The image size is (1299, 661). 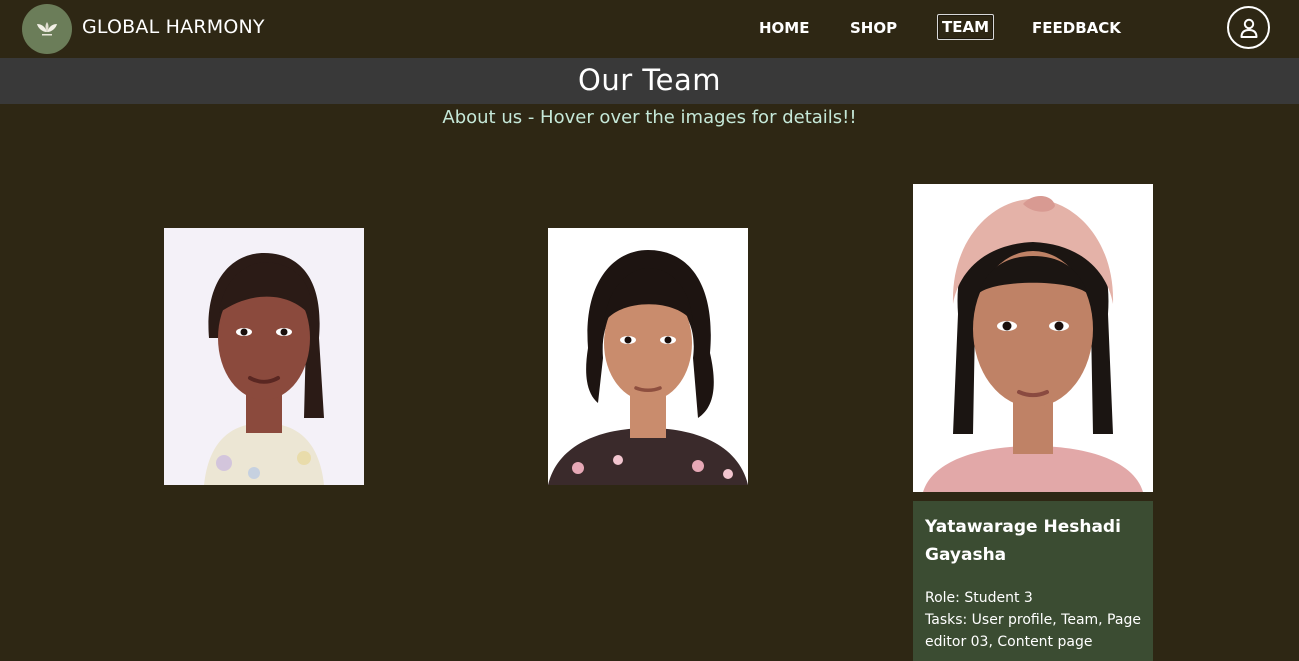 I want to click on nav-shop: SHOP, so click(x=873, y=28).